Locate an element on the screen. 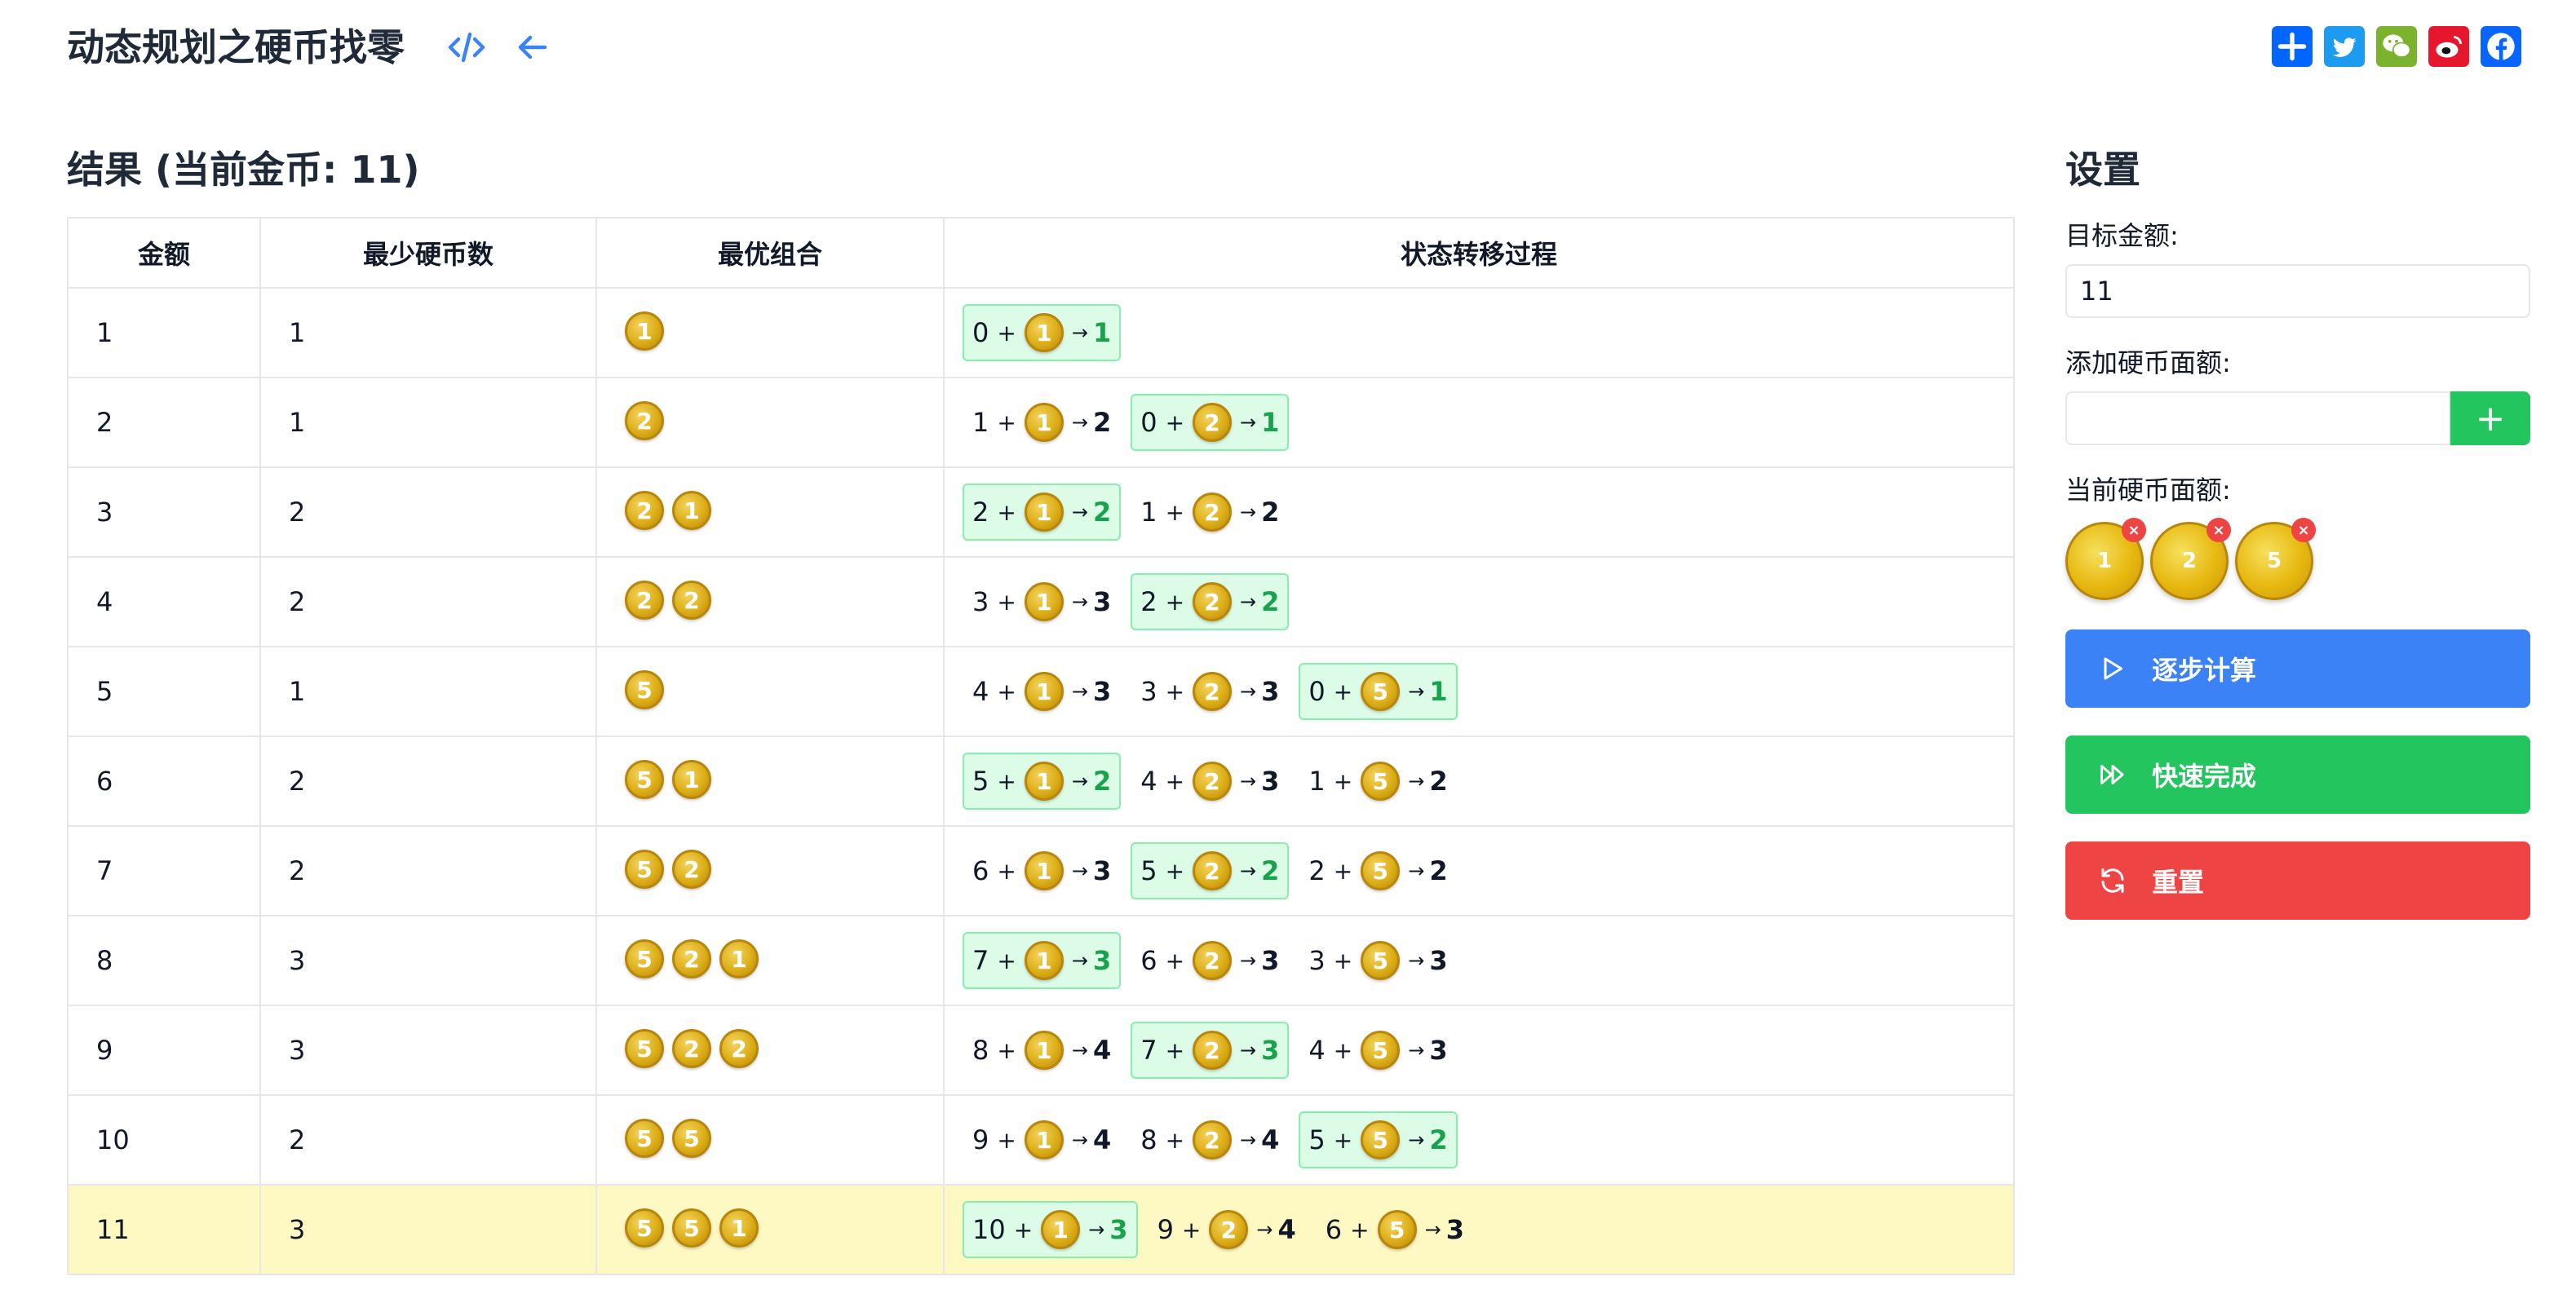 The image size is (2576, 1303). weibo-icon is located at coordinates (2448, 46).